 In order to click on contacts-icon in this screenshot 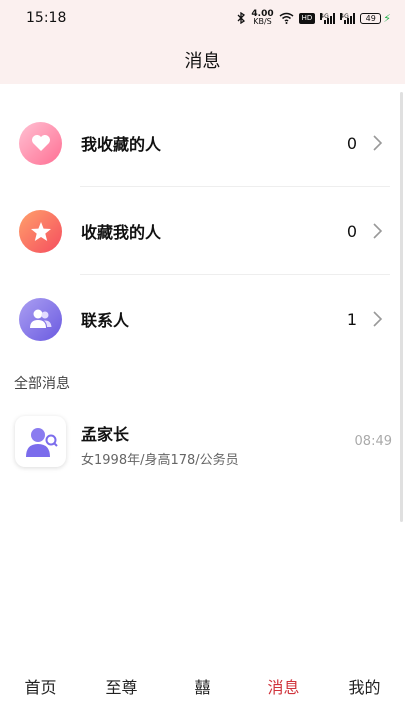, I will do `click(40, 319)`.